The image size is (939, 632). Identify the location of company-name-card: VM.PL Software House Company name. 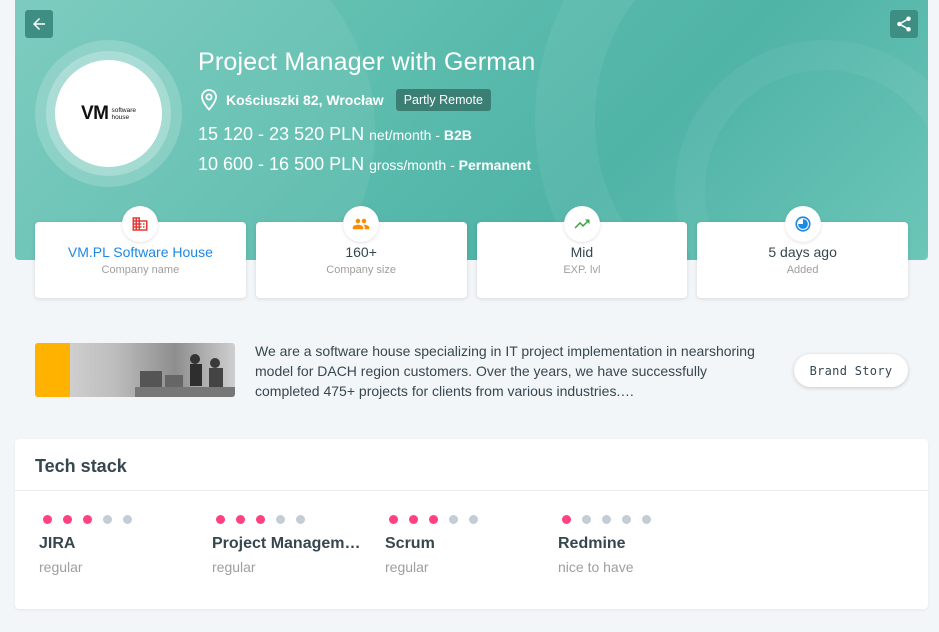
(140, 252).